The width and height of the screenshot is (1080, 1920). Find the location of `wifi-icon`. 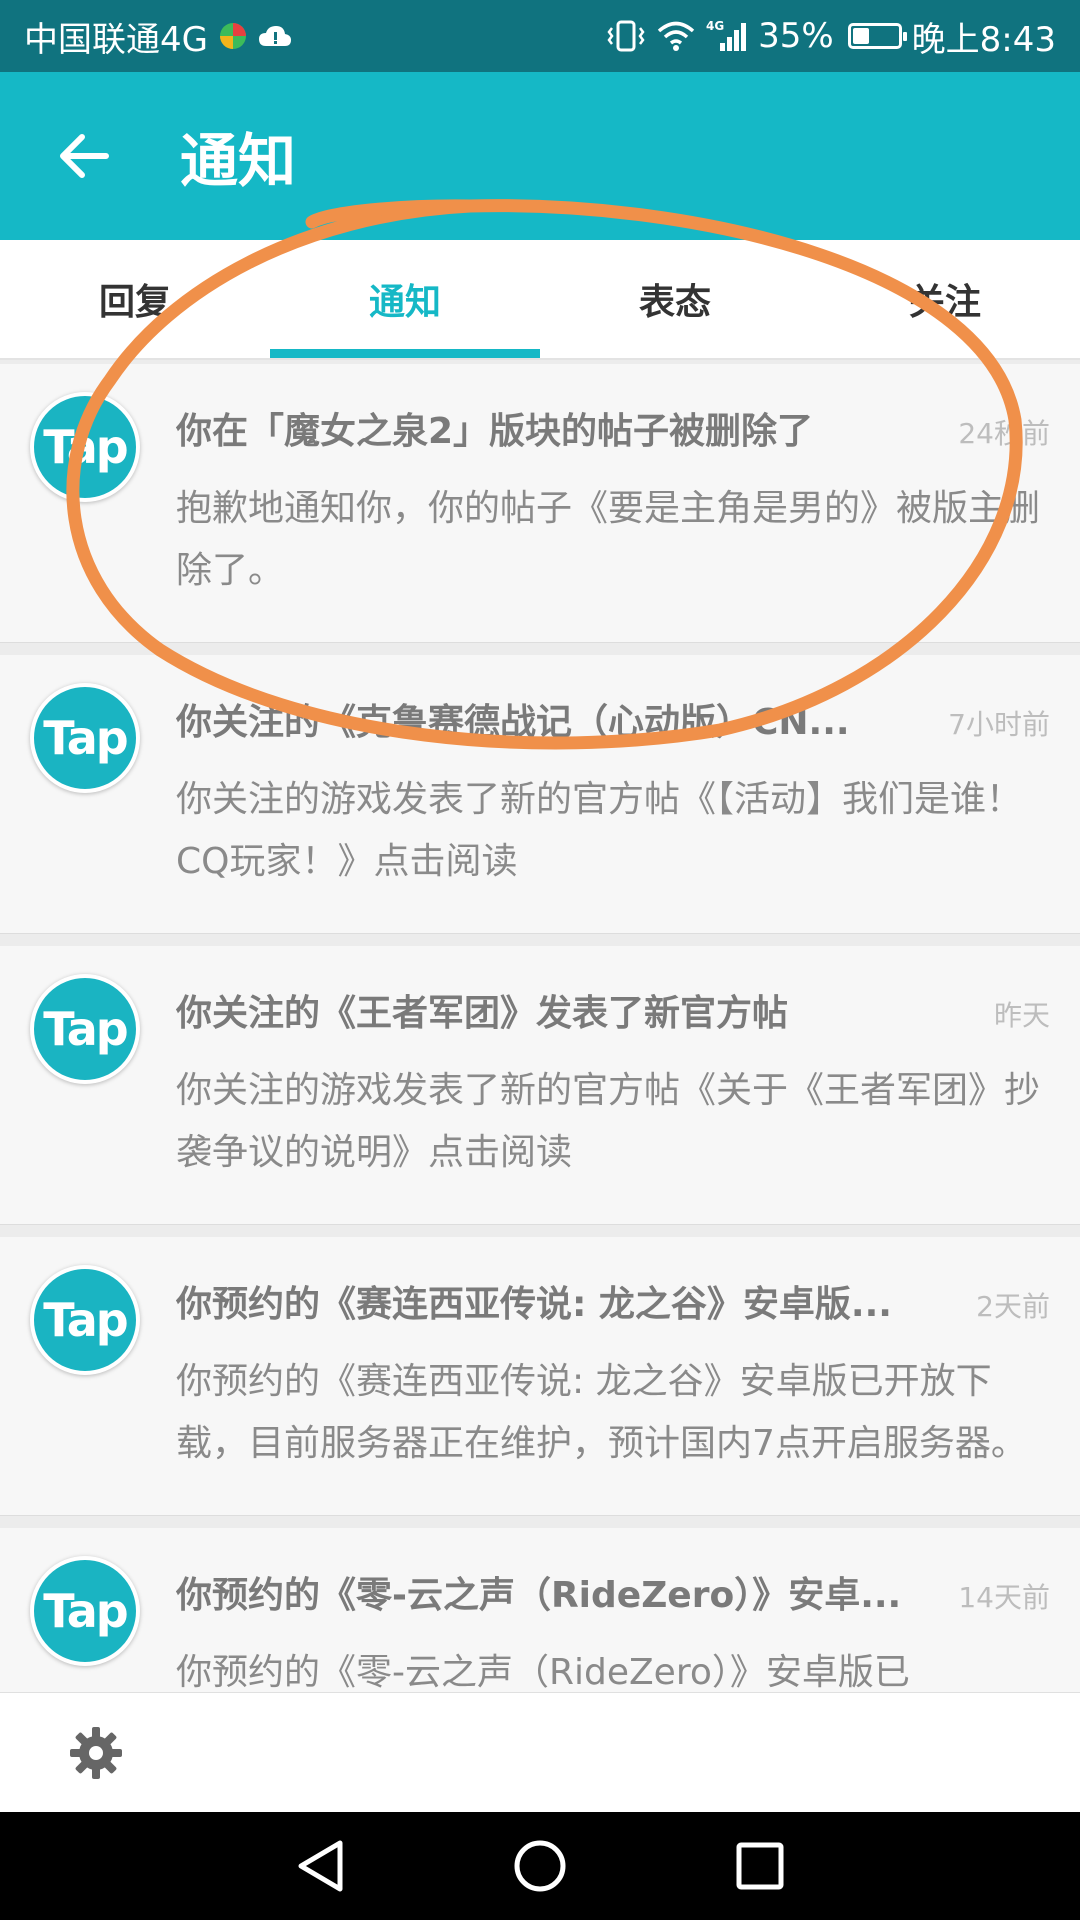

wifi-icon is located at coordinates (676, 36).